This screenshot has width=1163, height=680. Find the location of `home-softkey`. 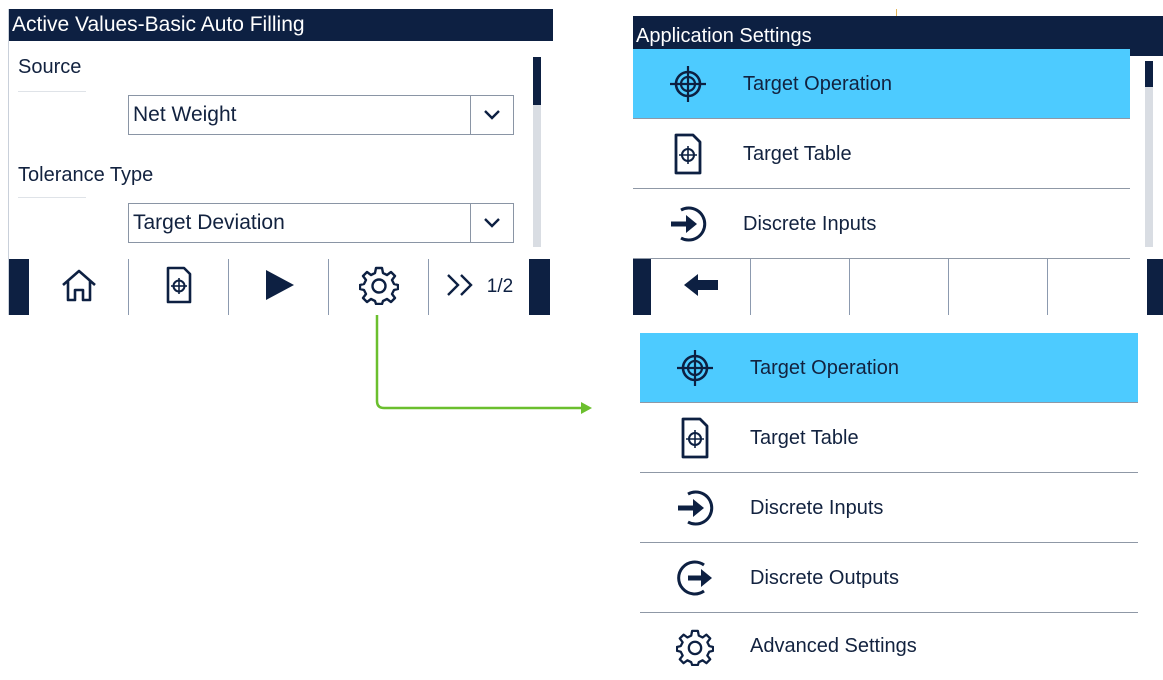

home-softkey is located at coordinates (79, 287).